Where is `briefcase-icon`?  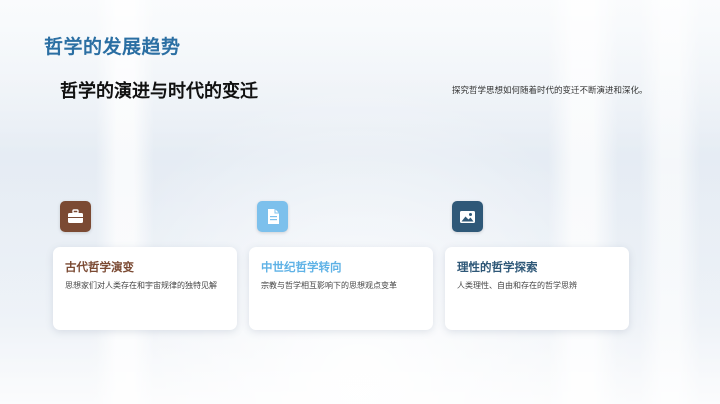
briefcase-icon is located at coordinates (75, 216).